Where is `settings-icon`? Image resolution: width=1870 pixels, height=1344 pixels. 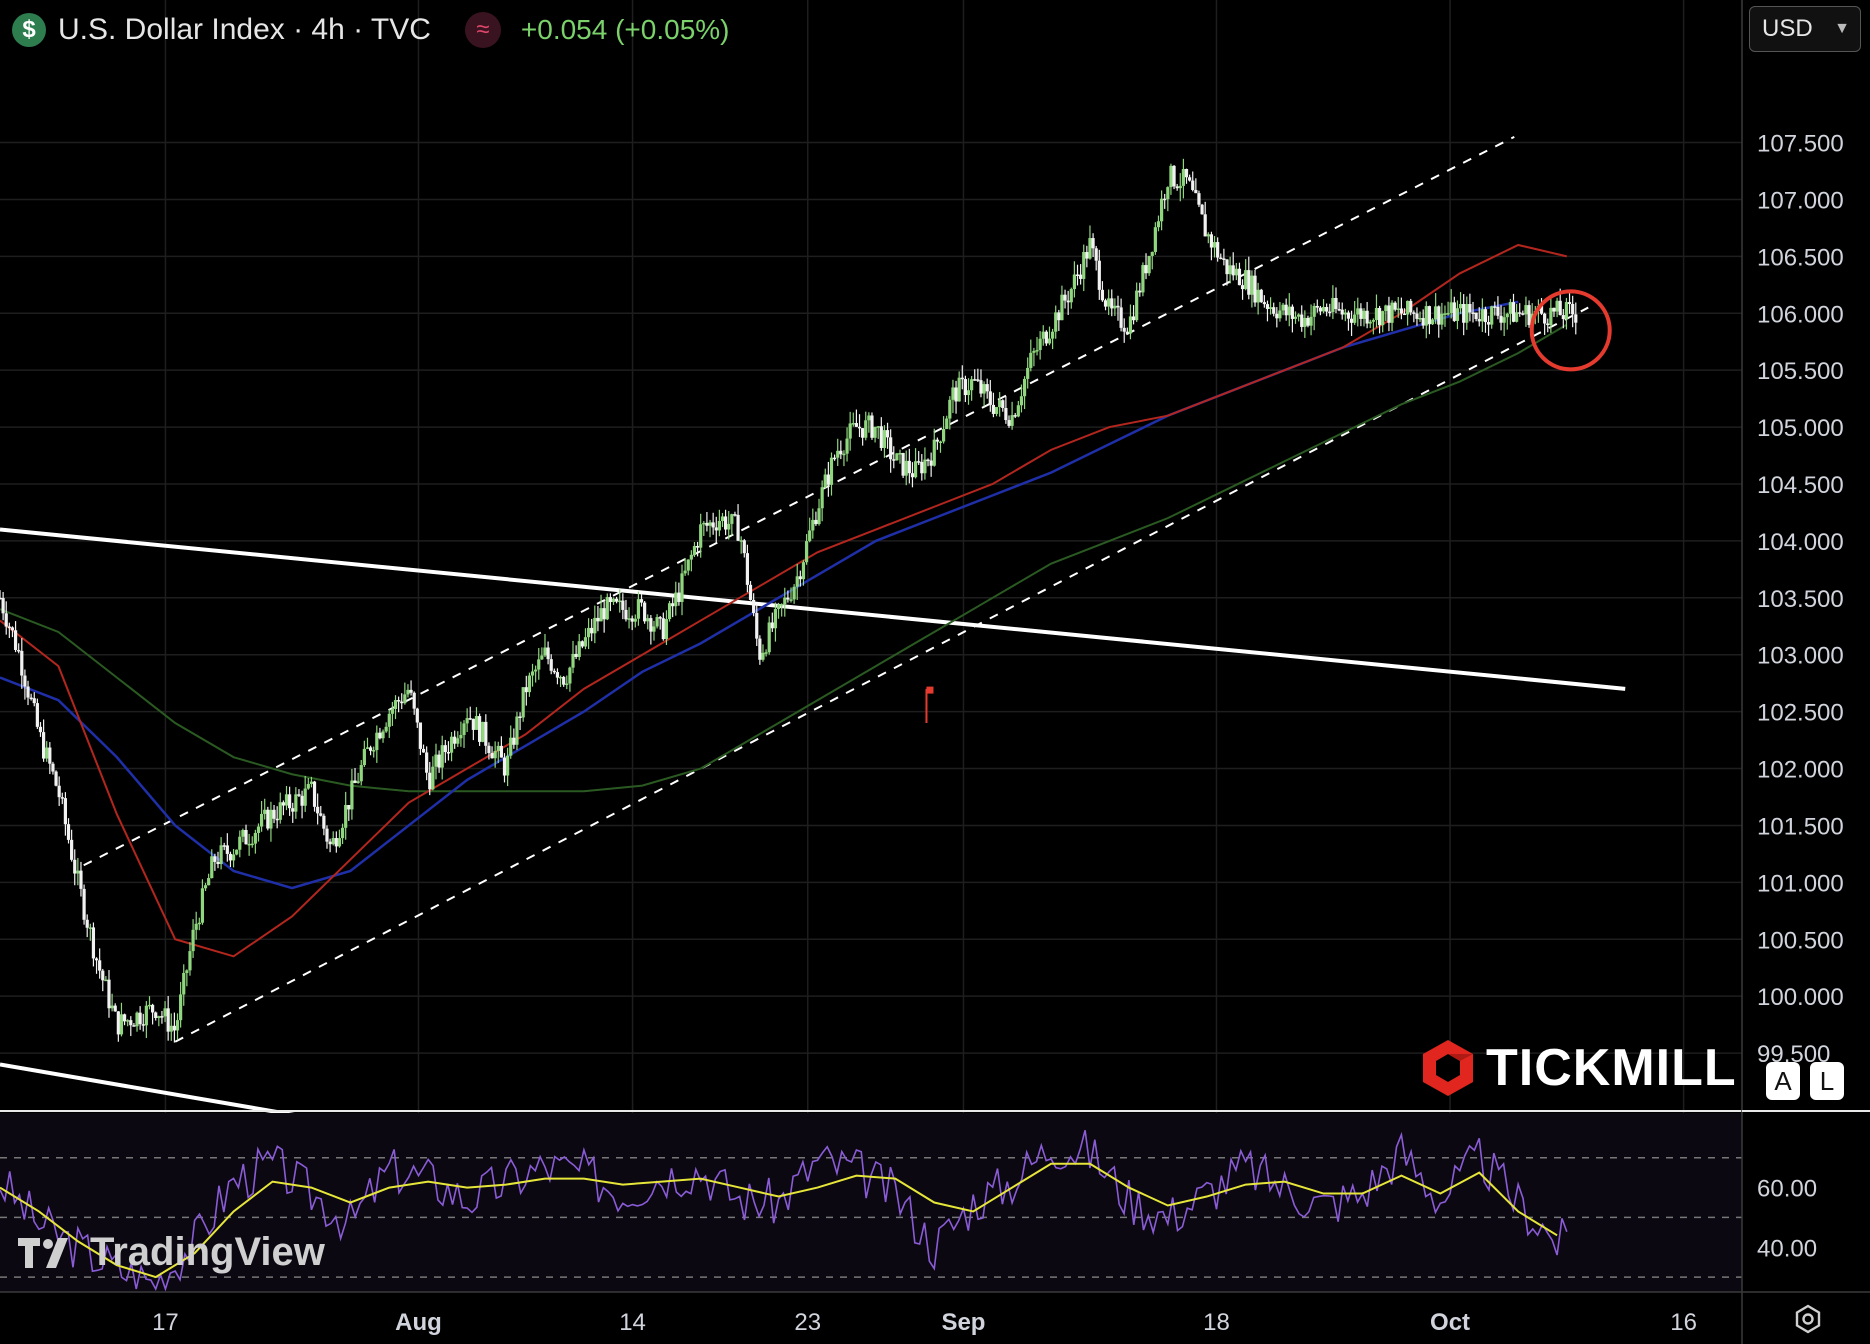 settings-icon is located at coordinates (1808, 1319).